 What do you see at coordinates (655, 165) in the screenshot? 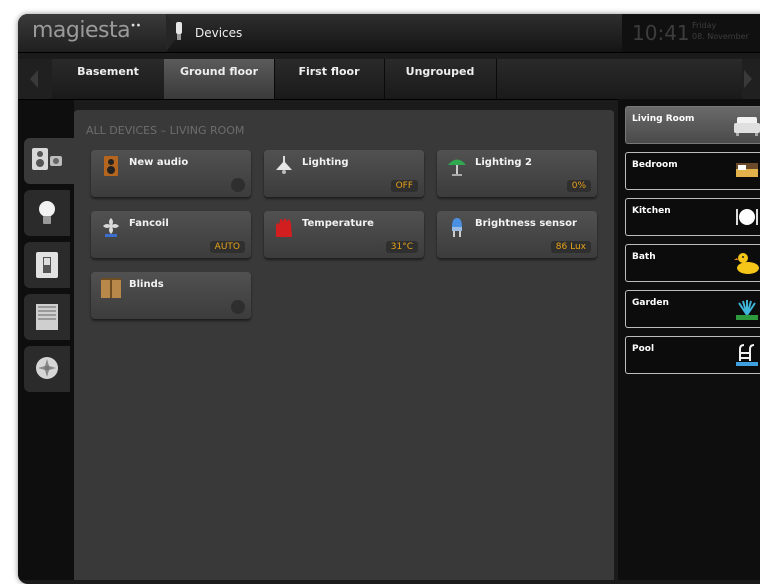
I see `room-label: Bedroom` at bounding box center [655, 165].